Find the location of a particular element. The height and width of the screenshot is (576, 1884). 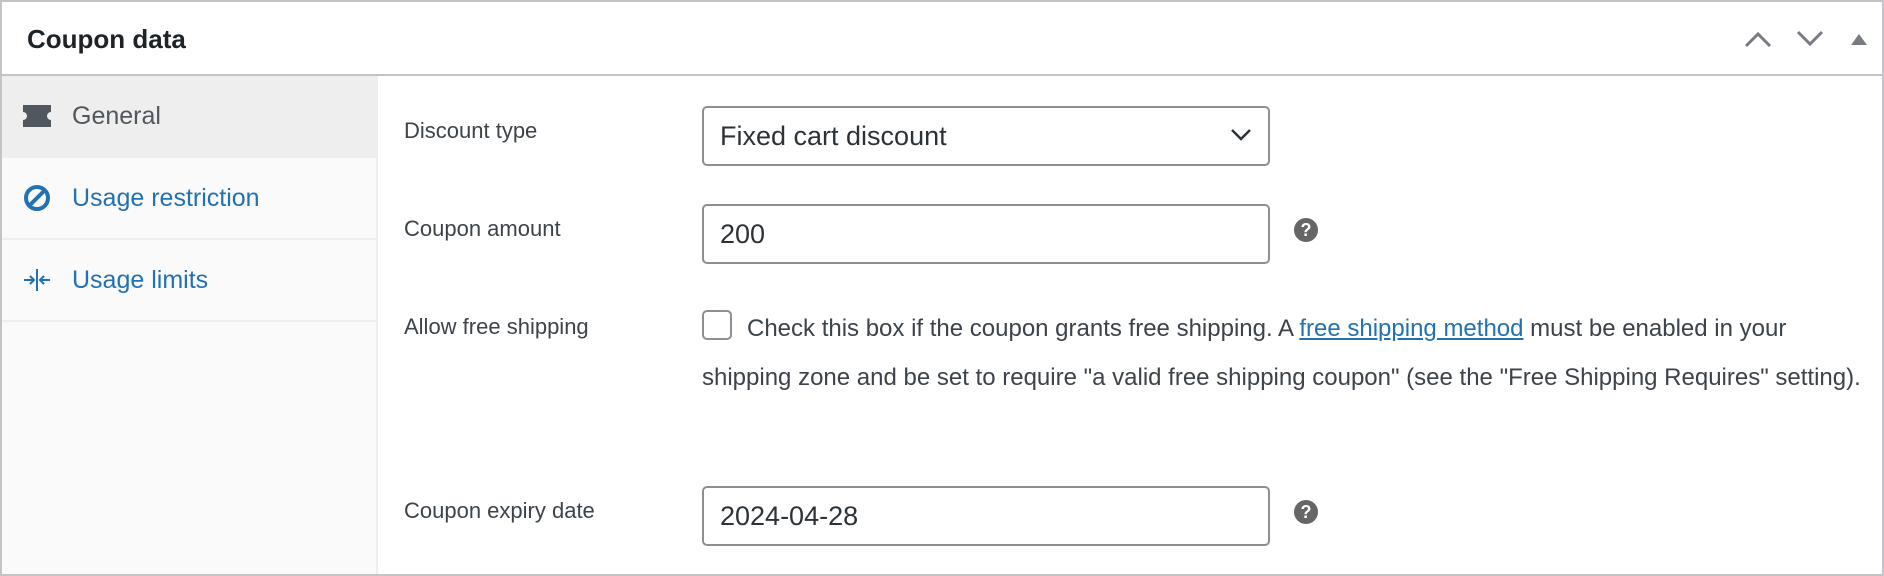

discount-type-select: Fixed cart discount is located at coordinates (986, 136).